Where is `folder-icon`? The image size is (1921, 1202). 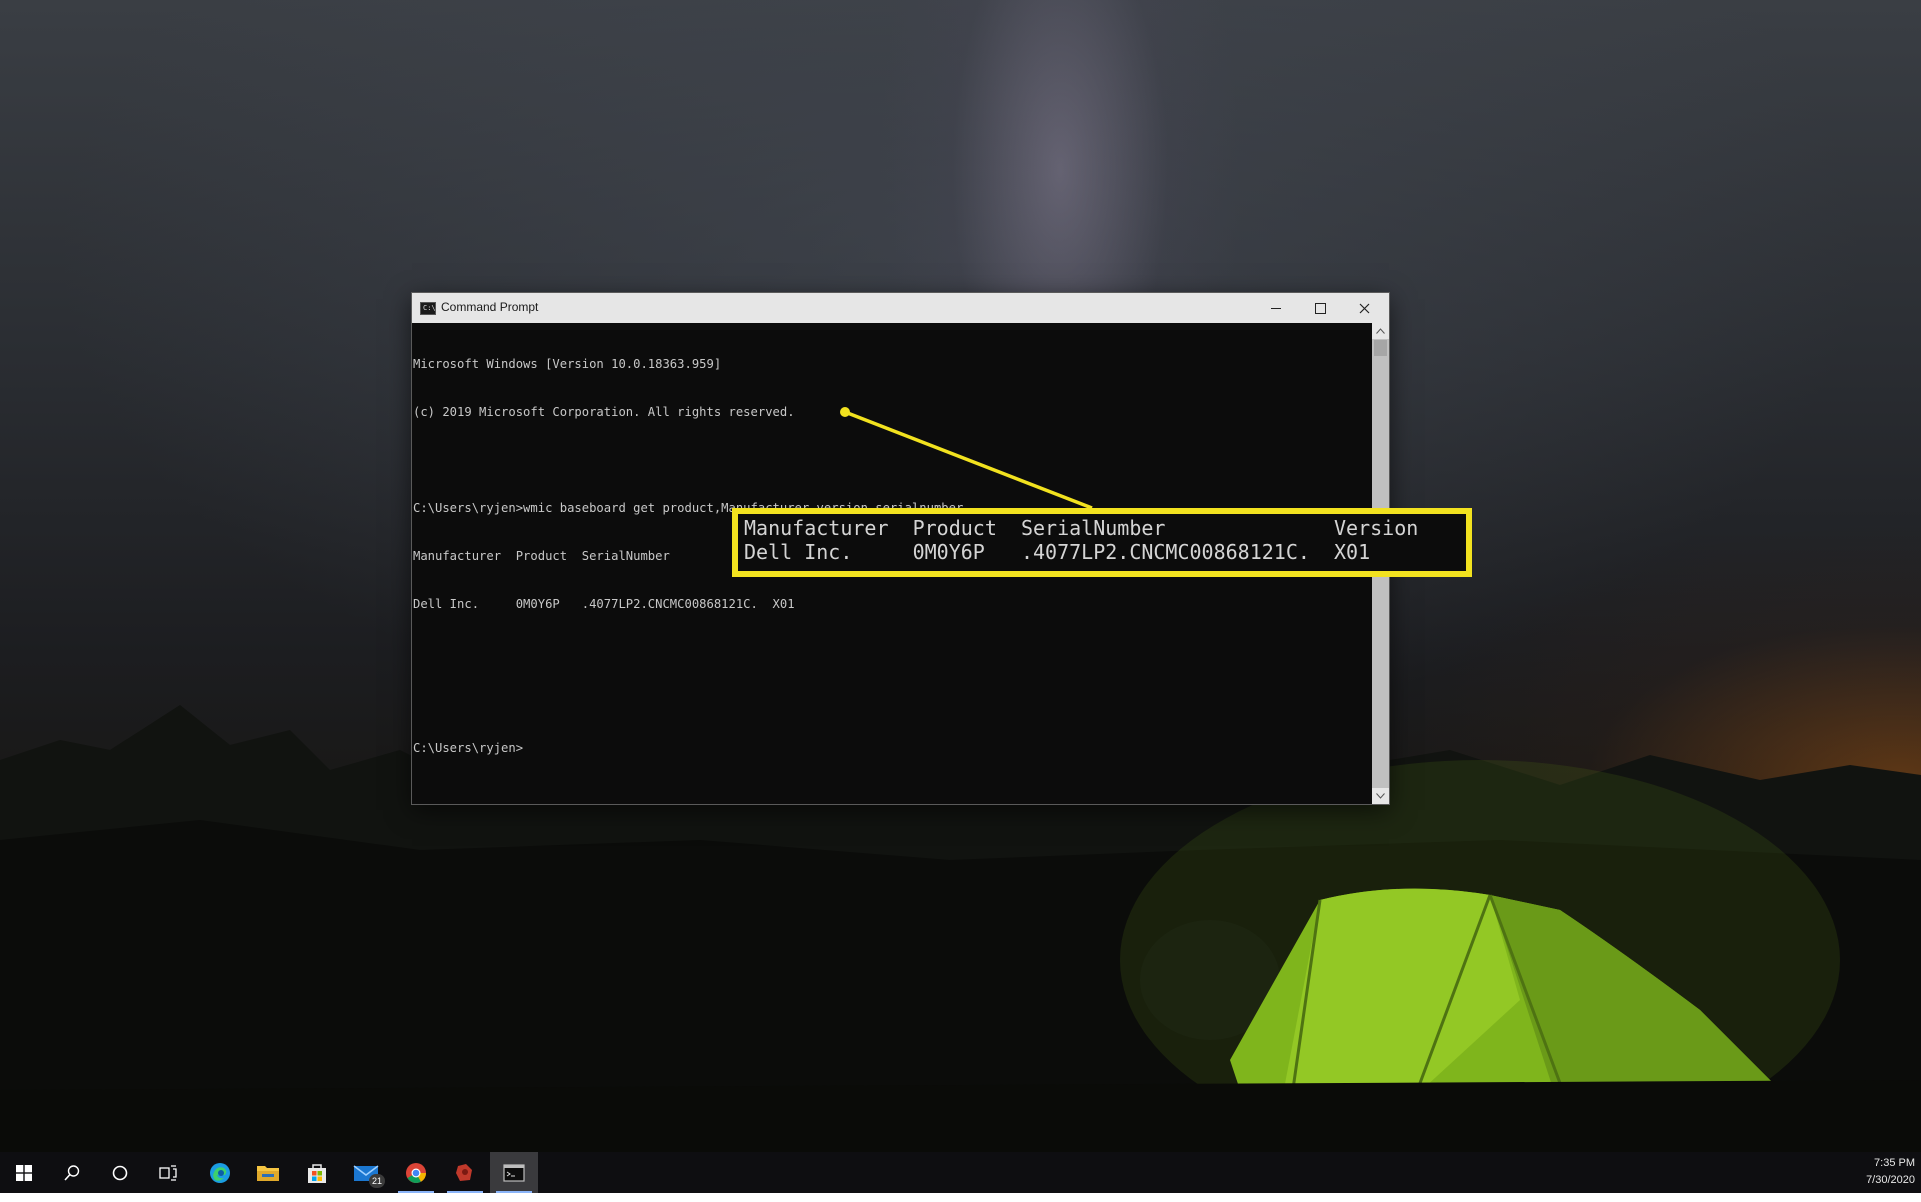
folder-icon is located at coordinates (268, 1173).